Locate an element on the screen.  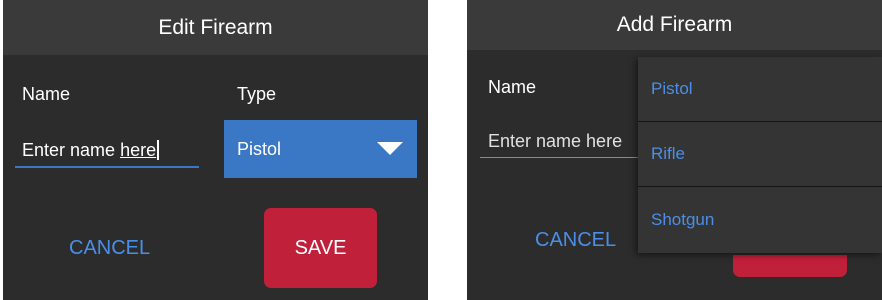
type-select: Pistol is located at coordinates (320, 149).